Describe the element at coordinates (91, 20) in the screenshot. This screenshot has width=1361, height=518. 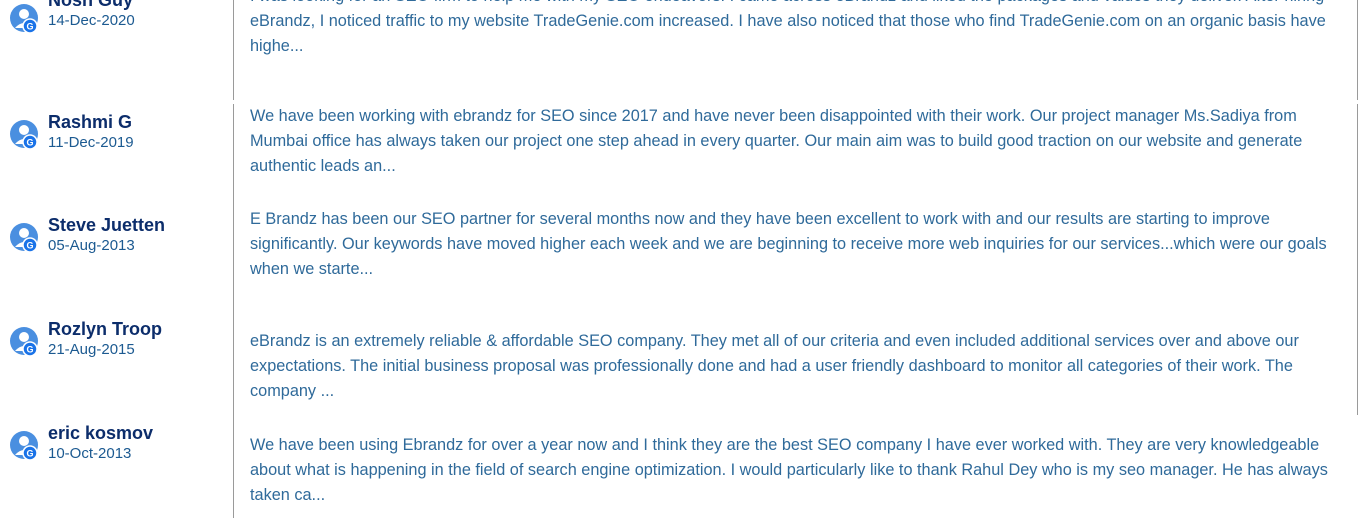
I see `review-date: 14-Dec-2020` at that location.